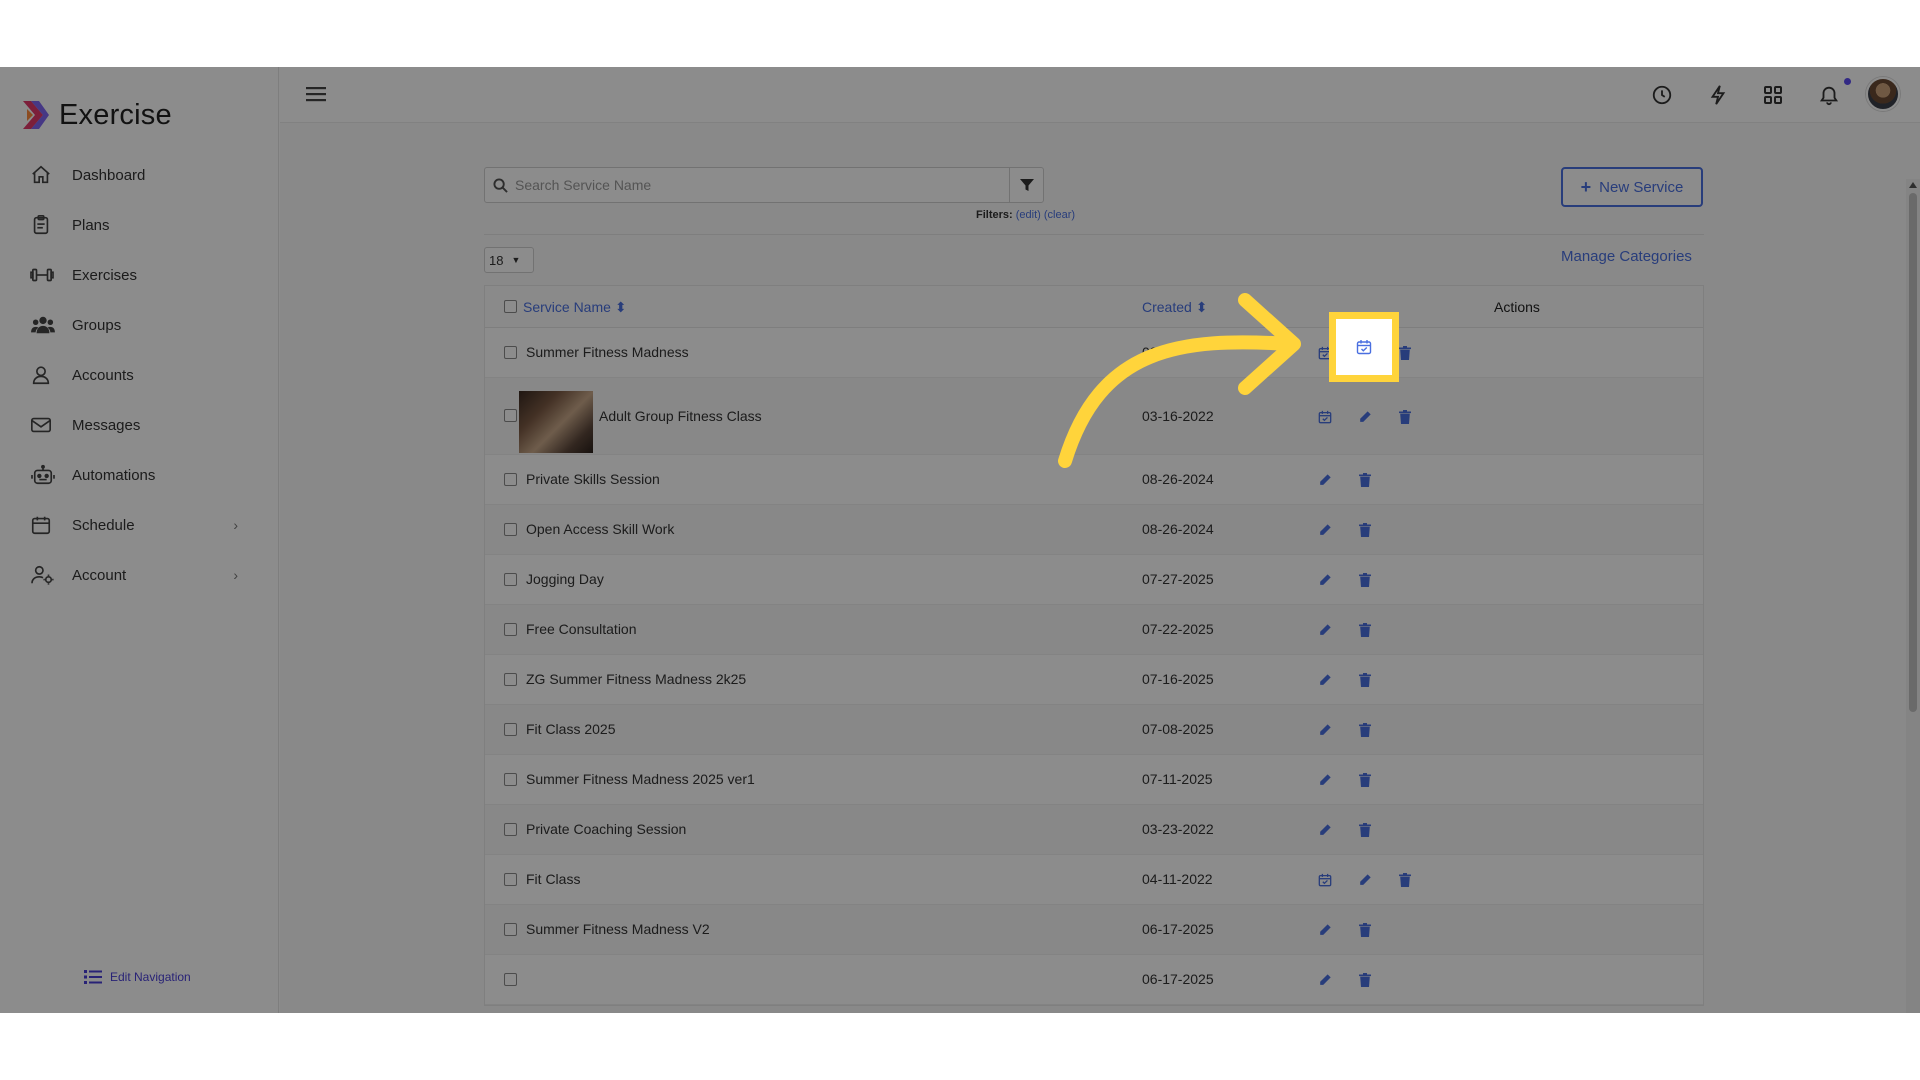 This screenshot has width=1920, height=1080. Describe the element at coordinates (137, 977) in the screenshot. I see `edit-navigation-link: Edit Navigation` at that location.